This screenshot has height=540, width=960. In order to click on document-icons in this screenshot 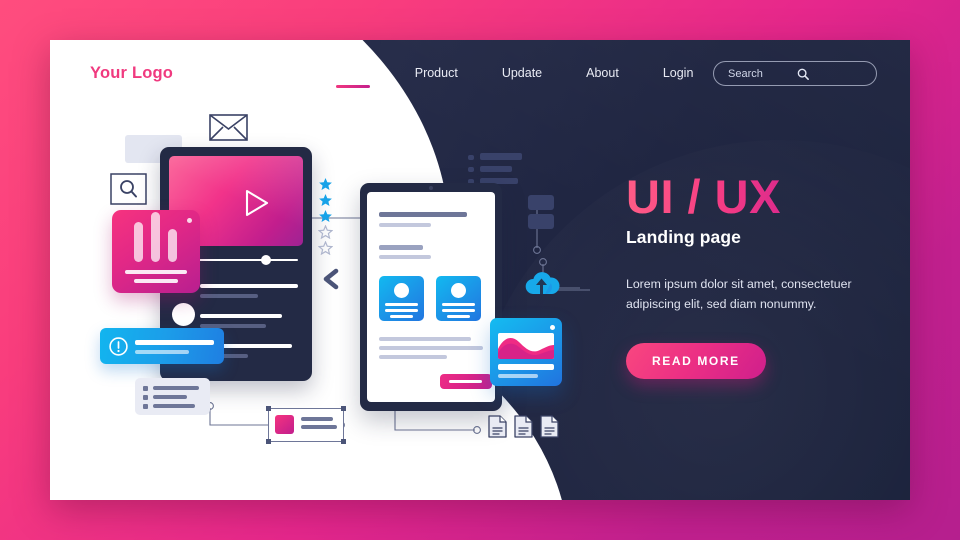, I will do `click(523, 426)`.